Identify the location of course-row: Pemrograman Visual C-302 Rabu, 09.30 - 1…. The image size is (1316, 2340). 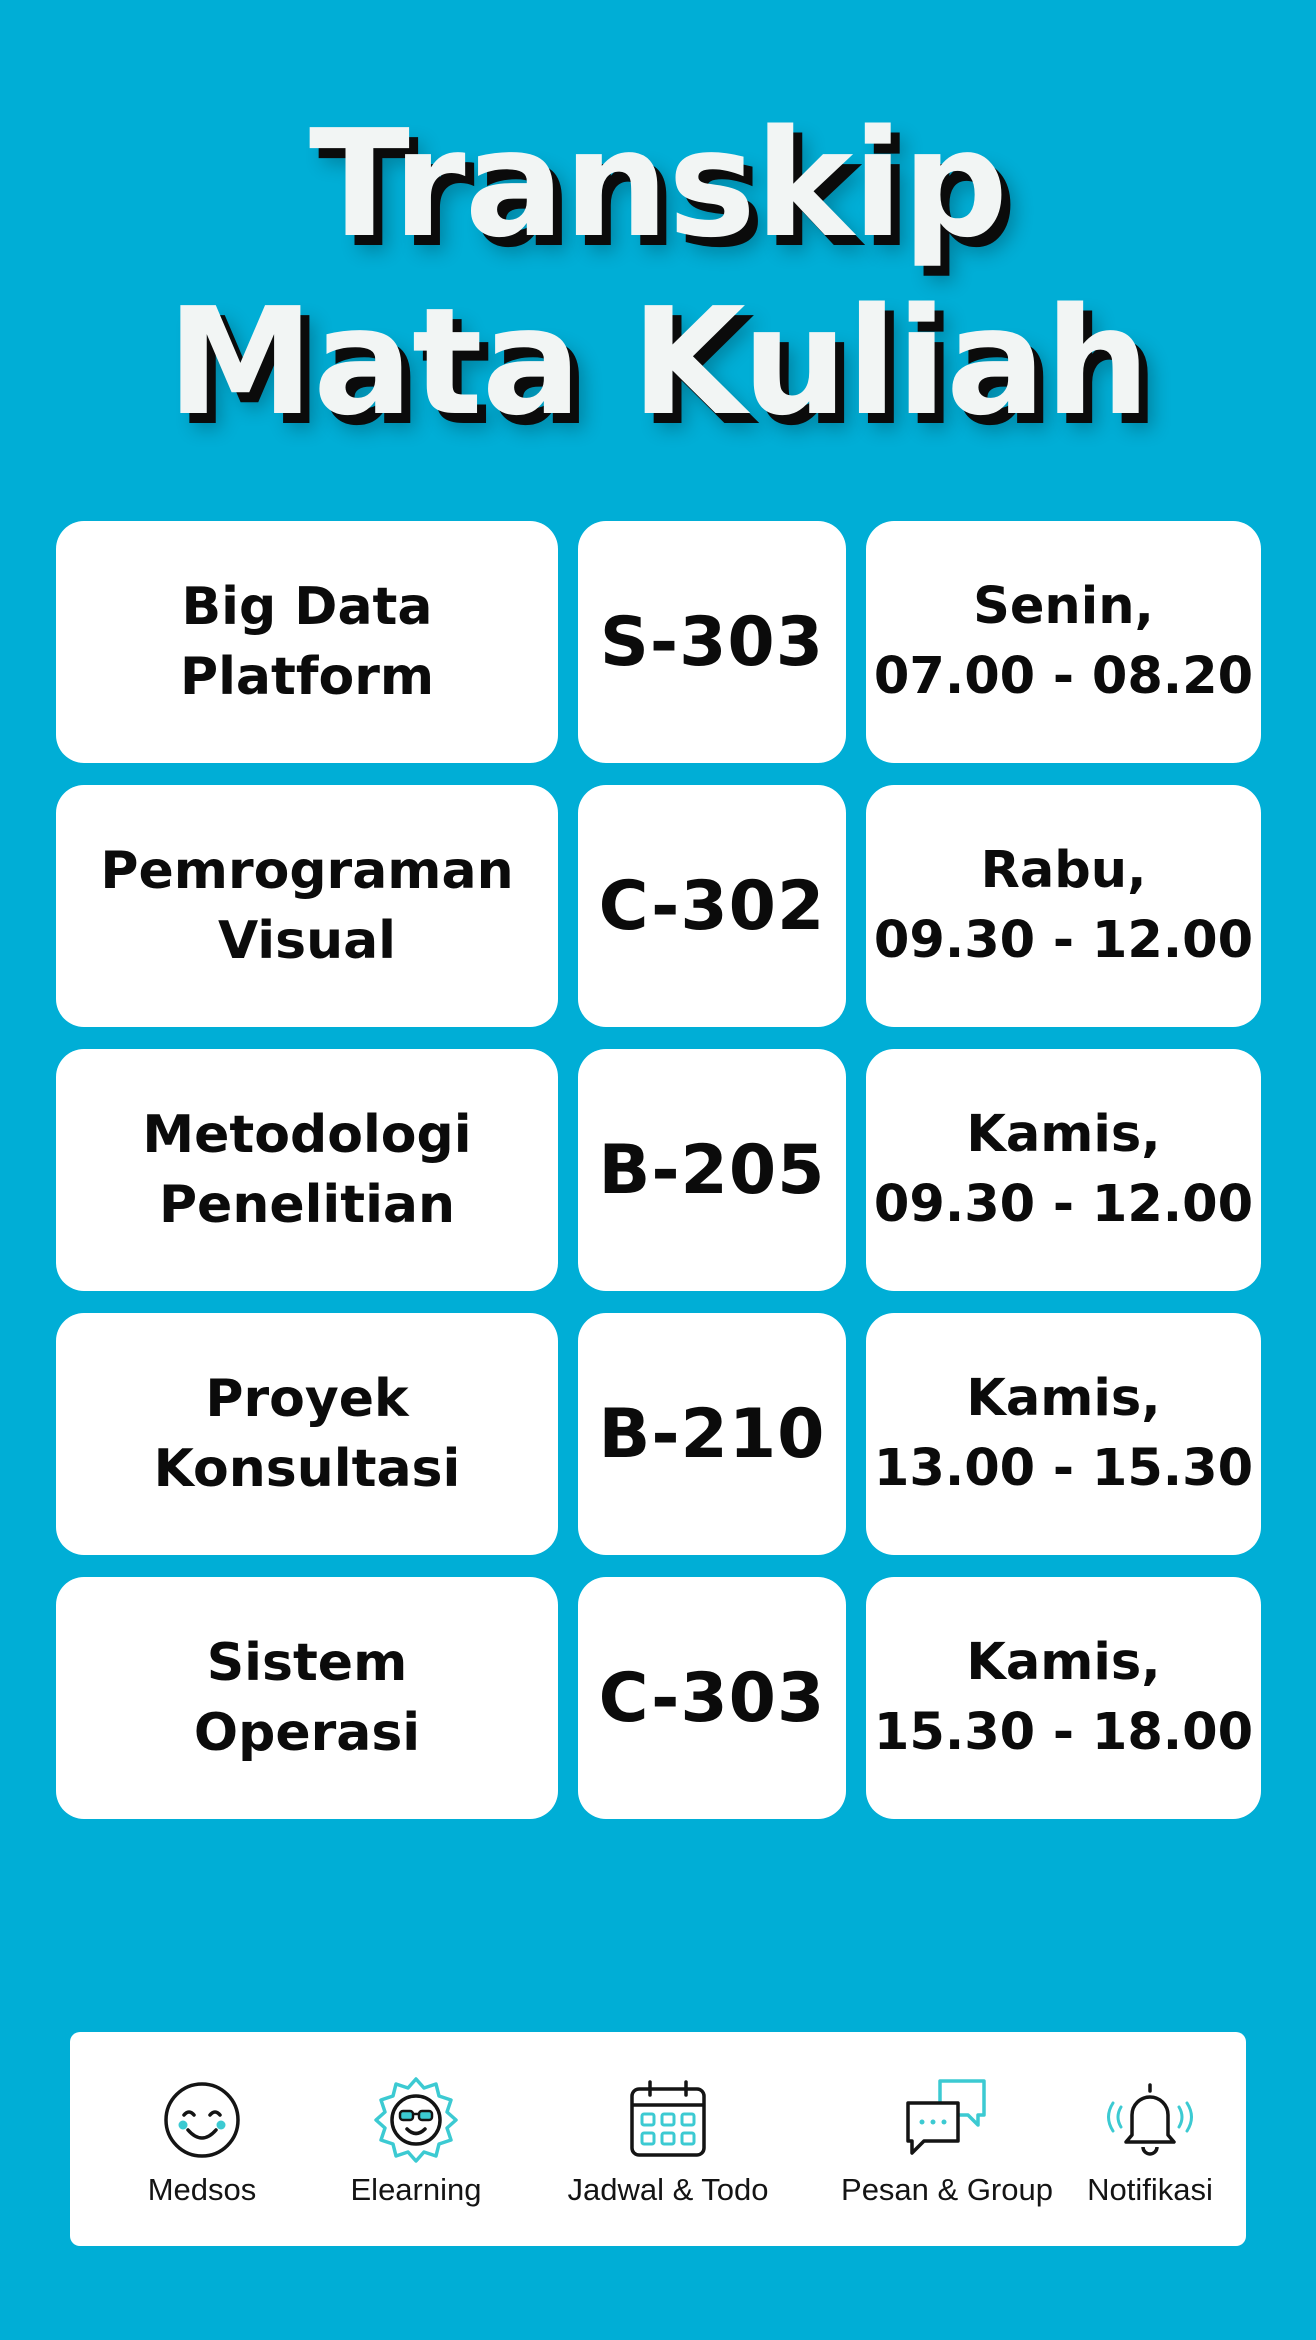
(658, 906).